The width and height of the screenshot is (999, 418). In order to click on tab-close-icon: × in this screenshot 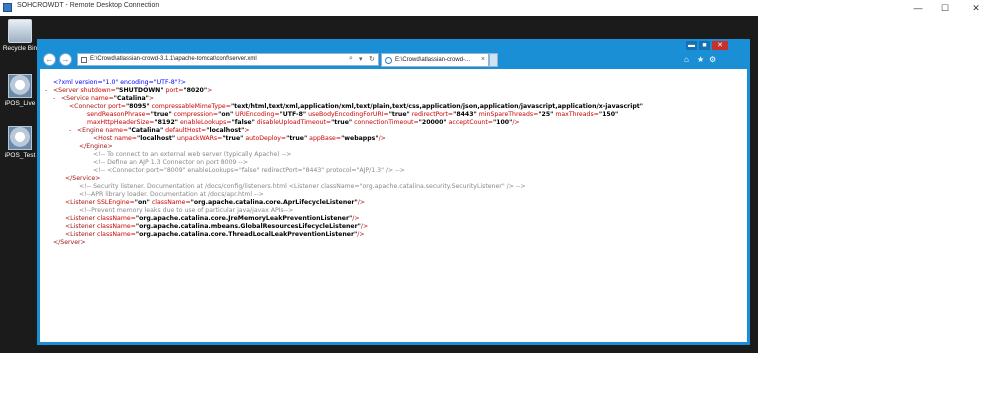, I will do `click(483, 59)`.